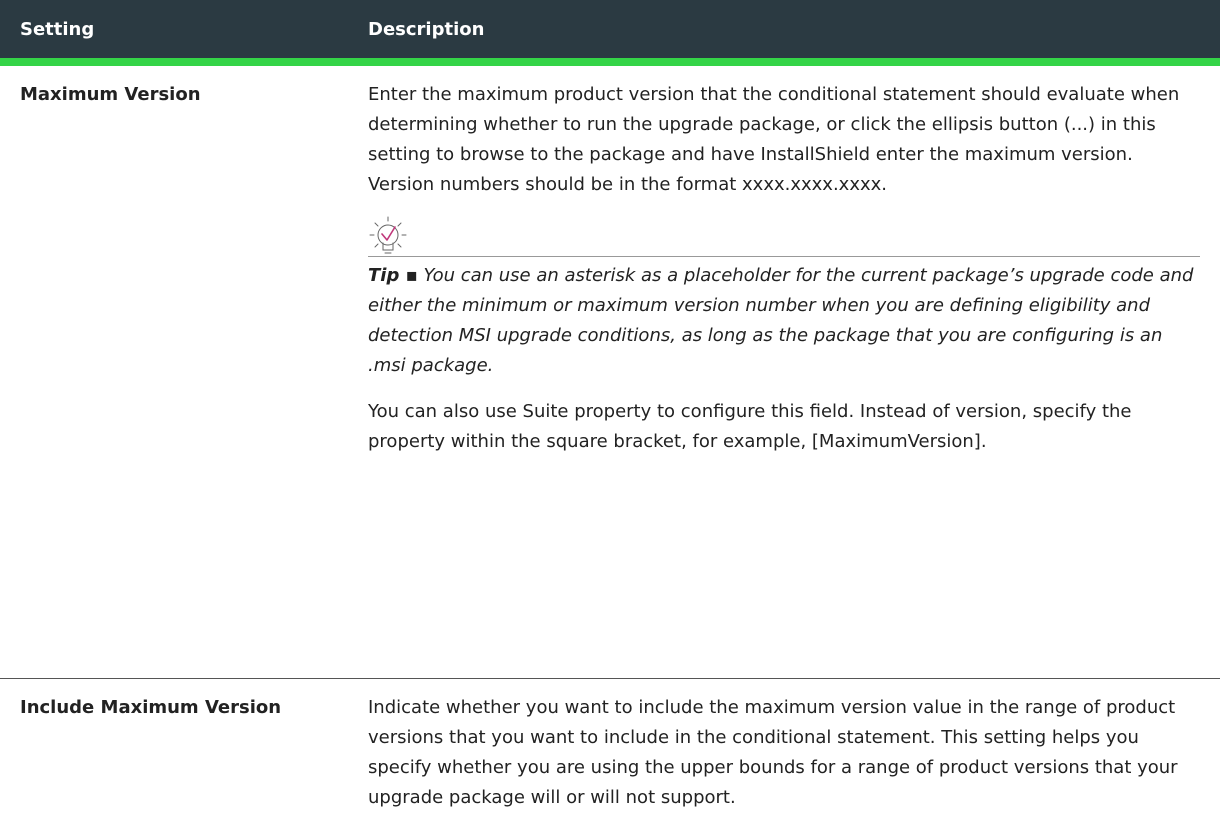 This screenshot has width=1220, height=813. I want to click on tip-divider, so click(784, 256).